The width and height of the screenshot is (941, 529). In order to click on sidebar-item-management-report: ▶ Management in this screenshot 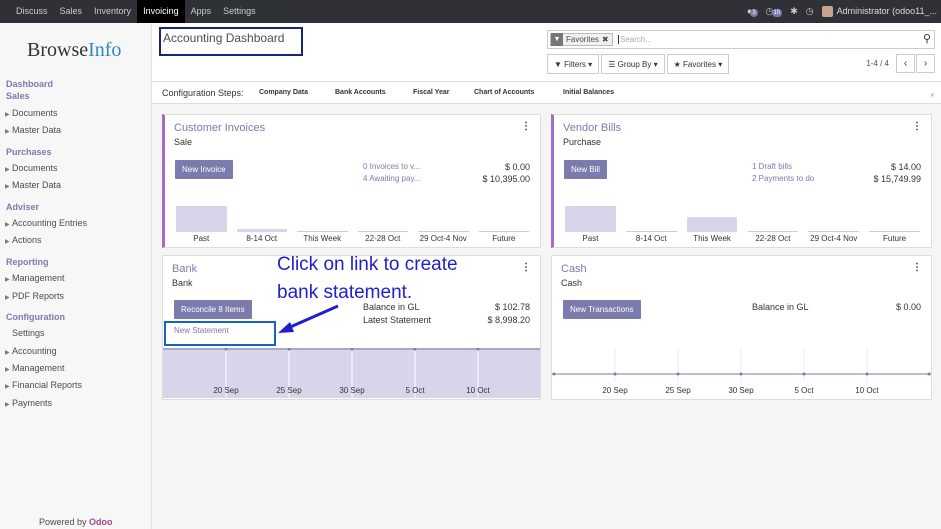, I will do `click(35, 278)`.